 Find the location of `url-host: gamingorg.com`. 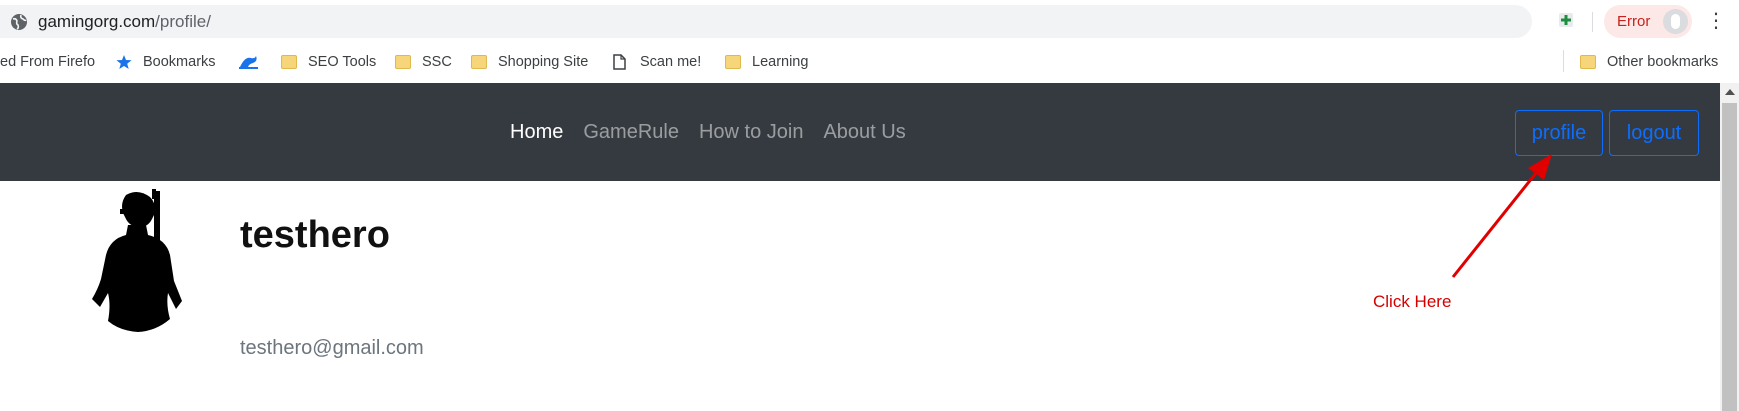

url-host: gamingorg.com is located at coordinates (97, 21).